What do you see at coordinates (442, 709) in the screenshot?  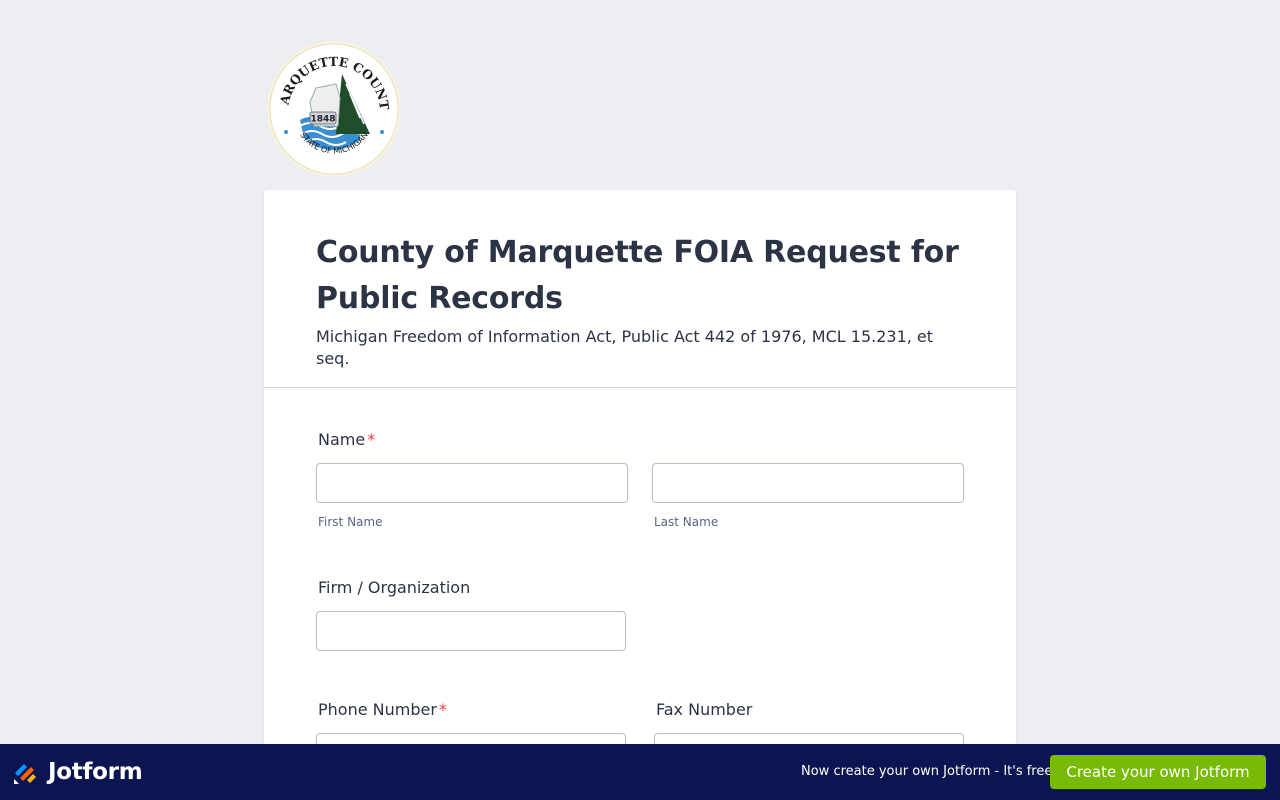 I see `phone-required-mark: *` at bounding box center [442, 709].